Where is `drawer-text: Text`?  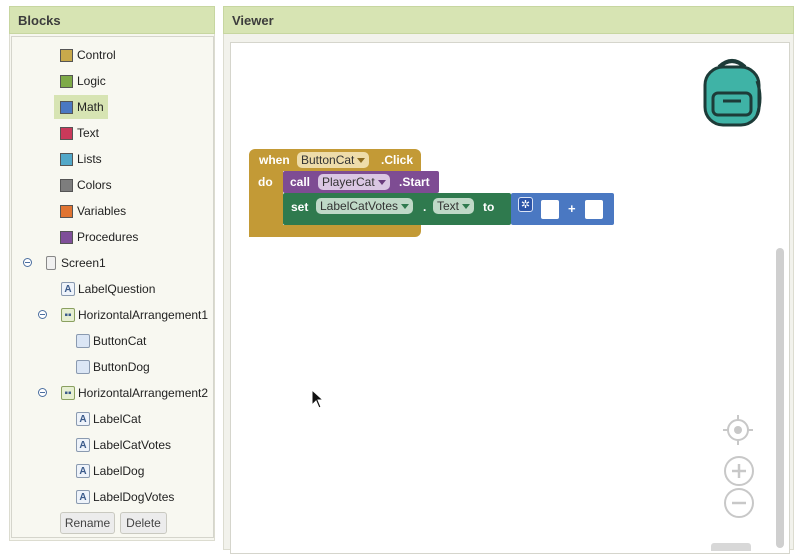 drawer-text: Text is located at coordinates (79, 133).